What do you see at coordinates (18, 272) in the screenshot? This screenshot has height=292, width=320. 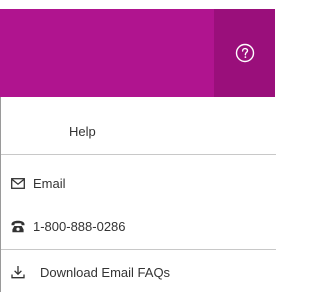 I see `download-icon` at bounding box center [18, 272].